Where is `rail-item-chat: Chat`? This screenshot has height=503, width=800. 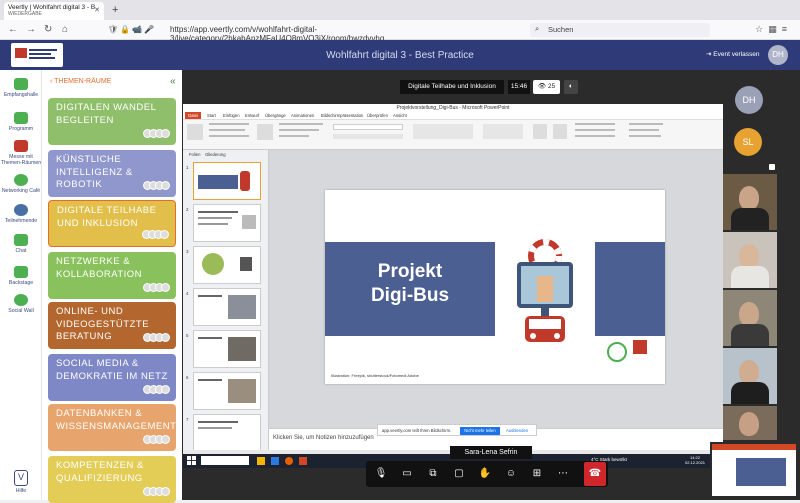
rail-item-chat: Chat is located at coordinates (21, 244).